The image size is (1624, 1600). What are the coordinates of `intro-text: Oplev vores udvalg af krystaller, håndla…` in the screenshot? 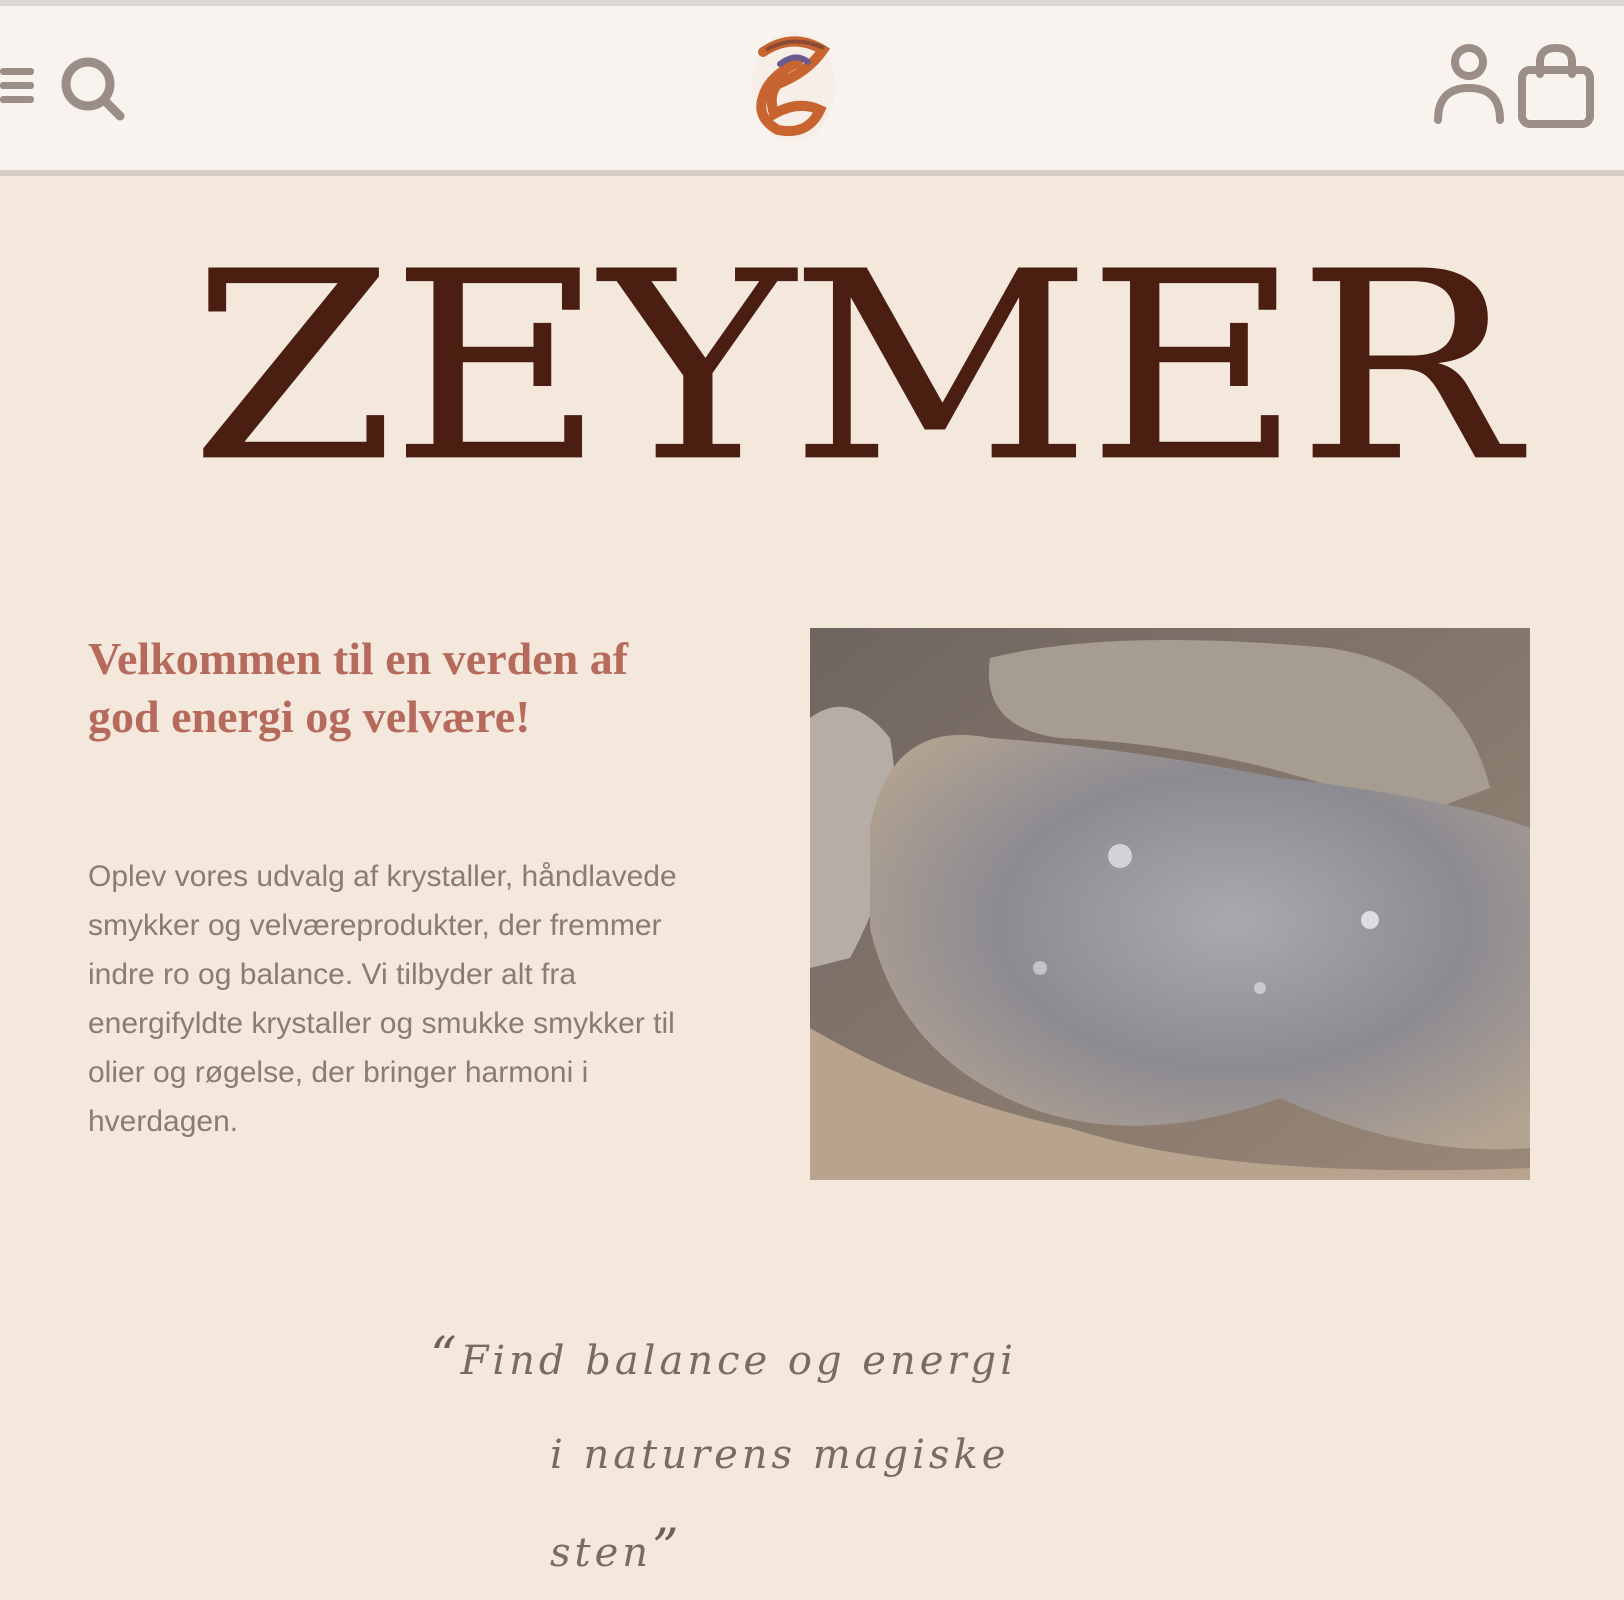 It's located at (382, 999).